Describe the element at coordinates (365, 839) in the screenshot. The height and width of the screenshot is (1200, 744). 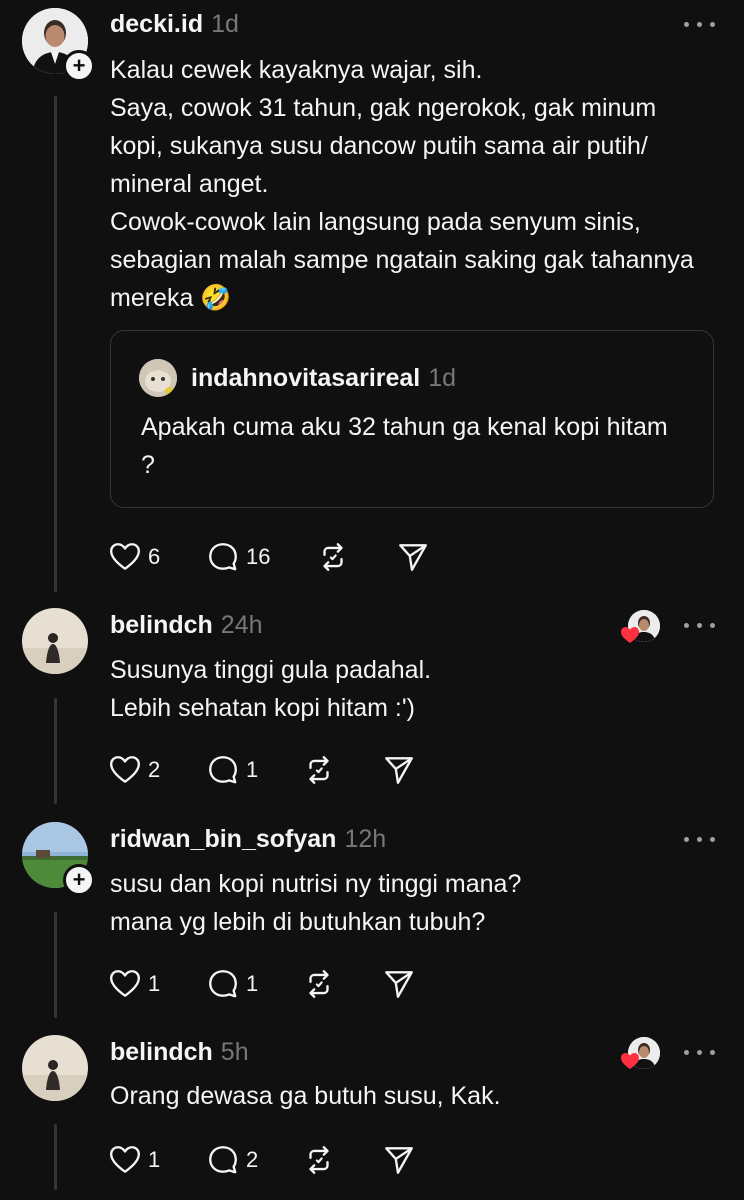
I see `reply-time: 12h` at that location.